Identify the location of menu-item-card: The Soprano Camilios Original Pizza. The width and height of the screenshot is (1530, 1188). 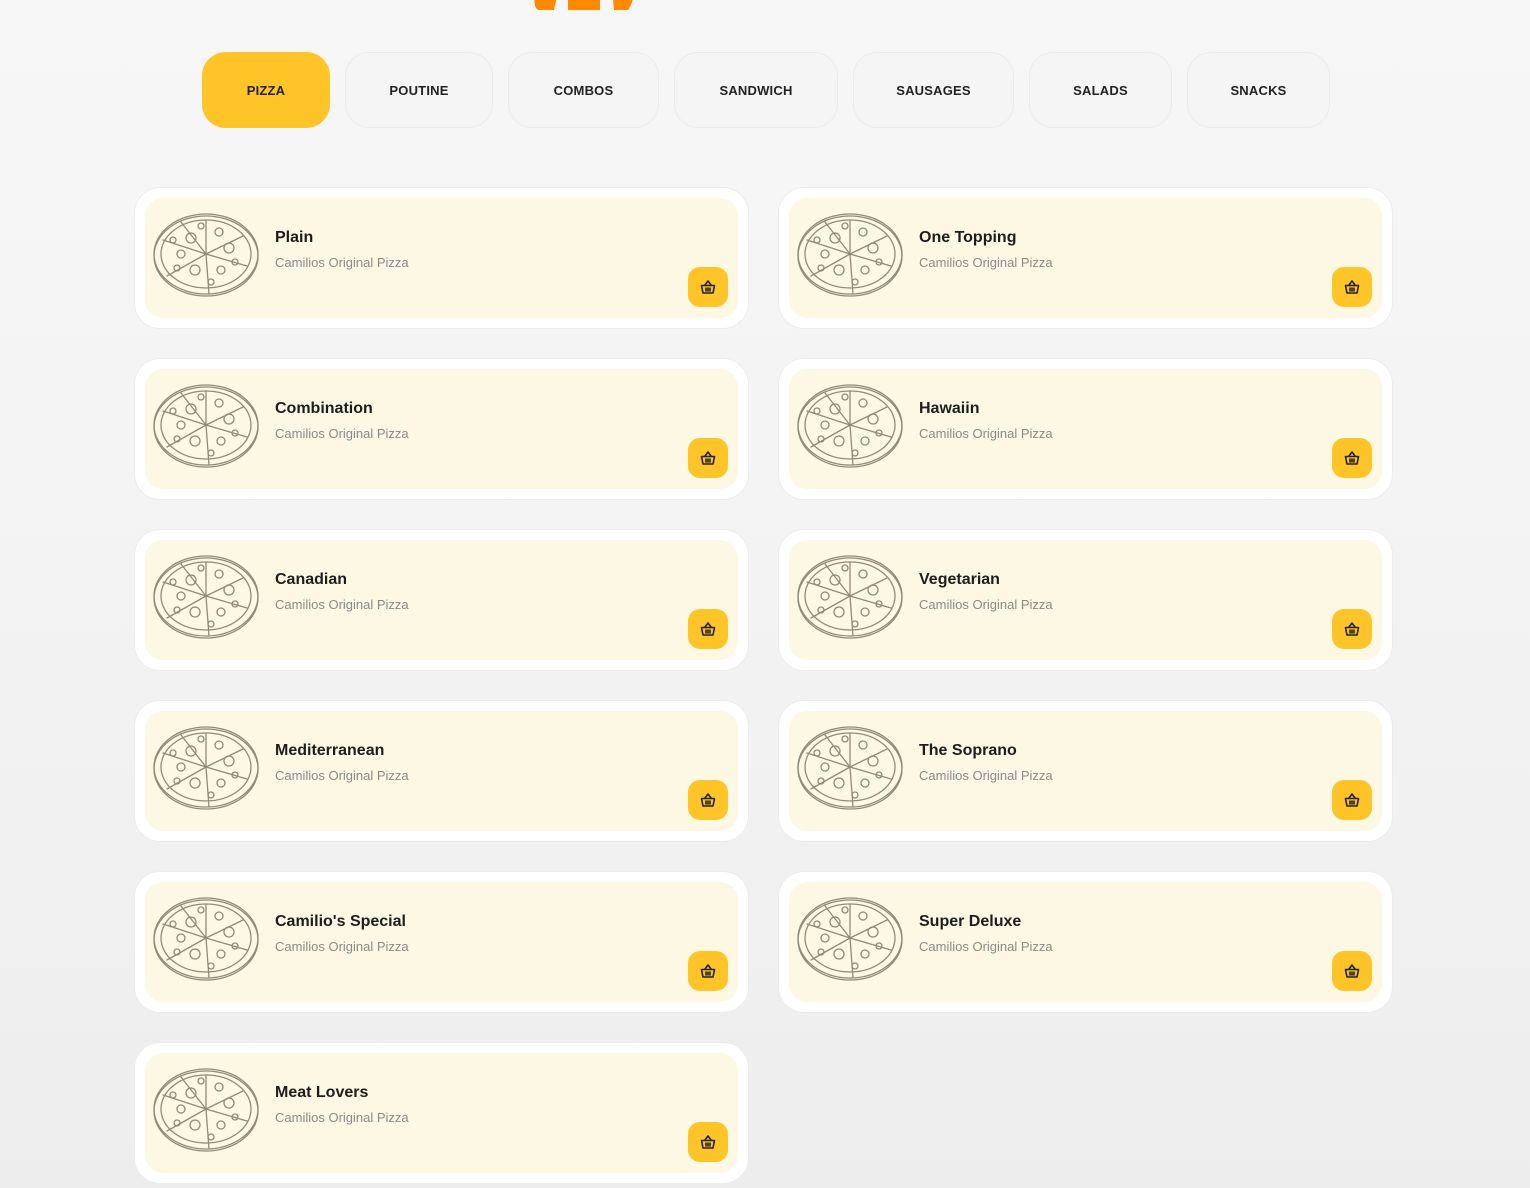
(1085, 771).